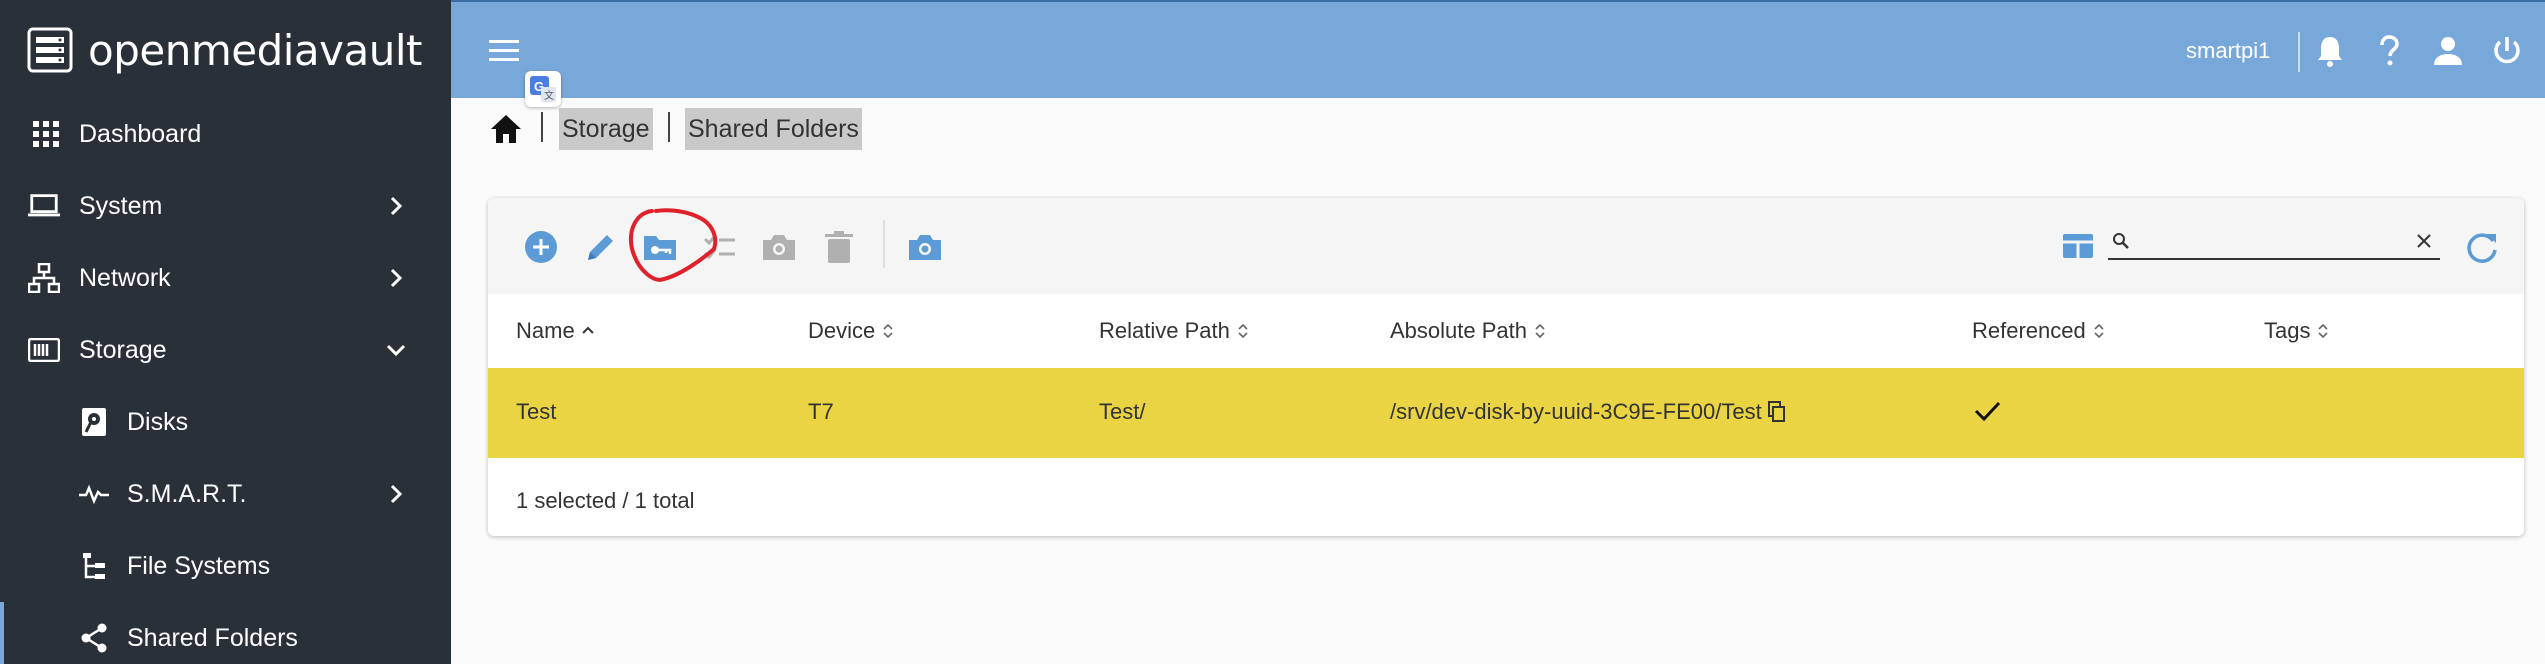 The width and height of the screenshot is (2545, 664). Describe the element at coordinates (606, 129) in the screenshot. I see `breadcrumb-storage: Storage` at that location.